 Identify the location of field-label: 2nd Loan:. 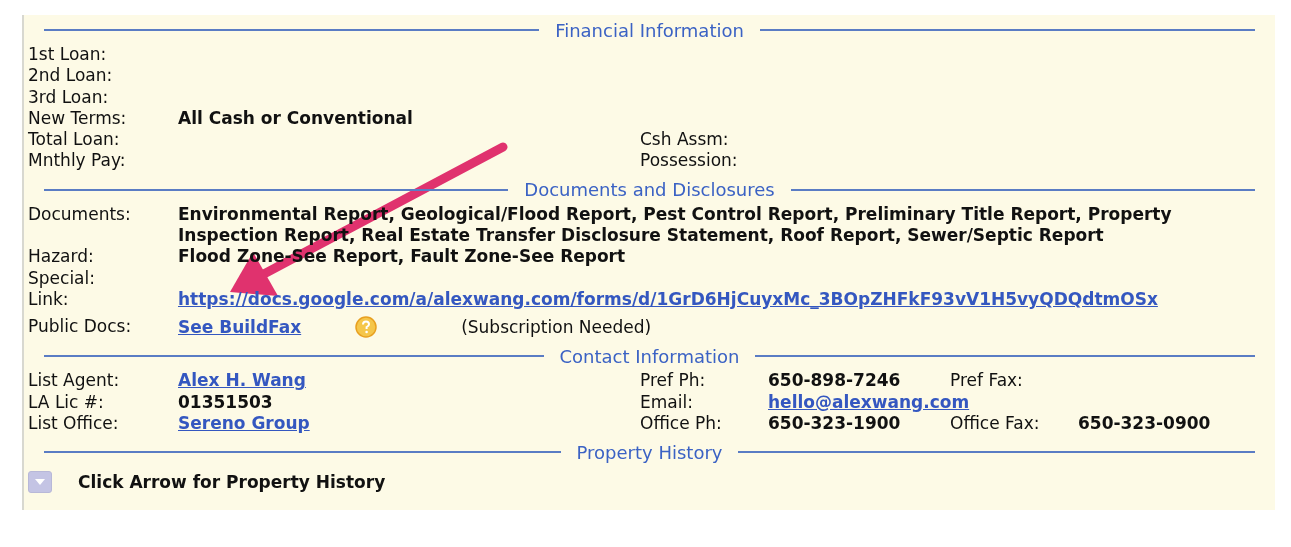
(71, 76).